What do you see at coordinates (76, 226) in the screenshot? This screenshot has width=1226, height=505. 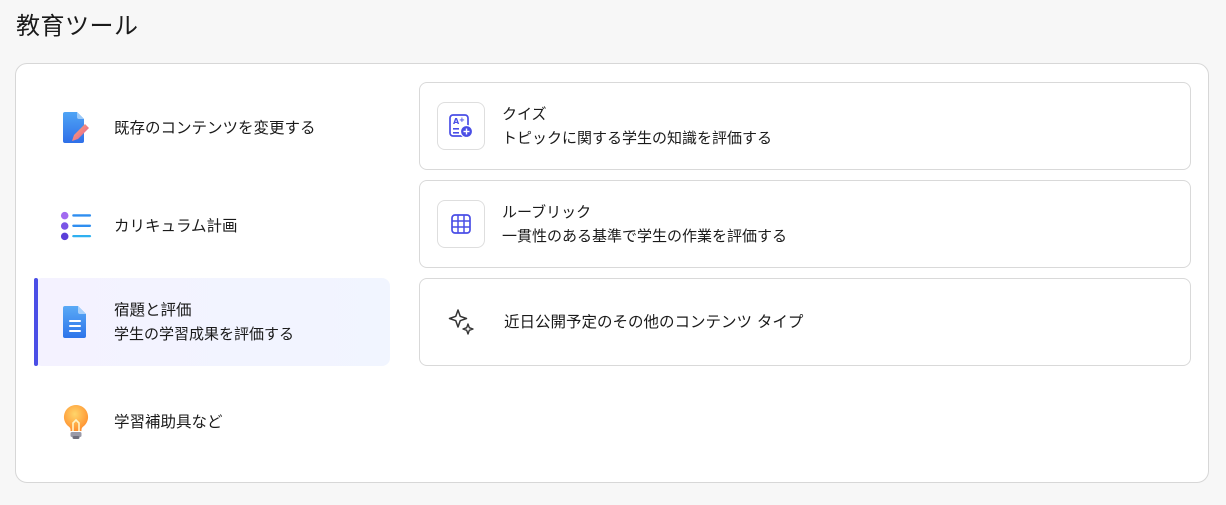 I see `list-icon` at bounding box center [76, 226].